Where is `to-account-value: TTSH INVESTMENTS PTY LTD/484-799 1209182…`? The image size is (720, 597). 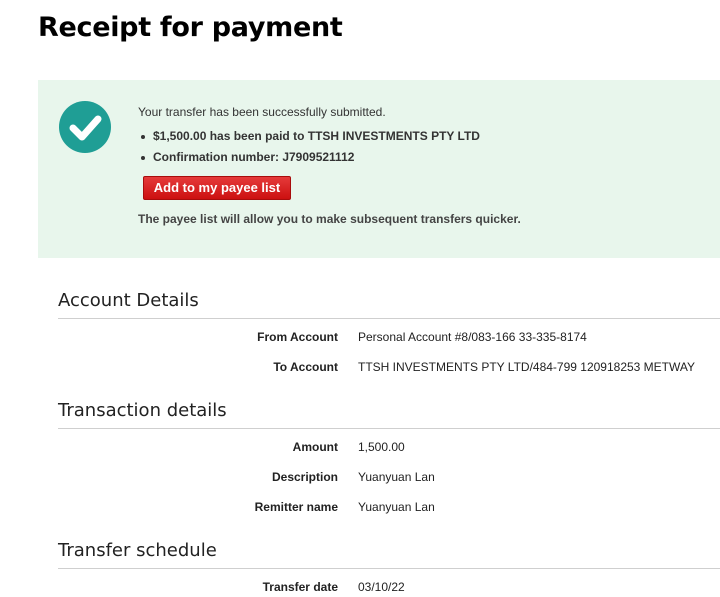
to-account-value: TTSH INVESTMENTS PTY LTD/484-799 1209182… is located at coordinates (527, 367).